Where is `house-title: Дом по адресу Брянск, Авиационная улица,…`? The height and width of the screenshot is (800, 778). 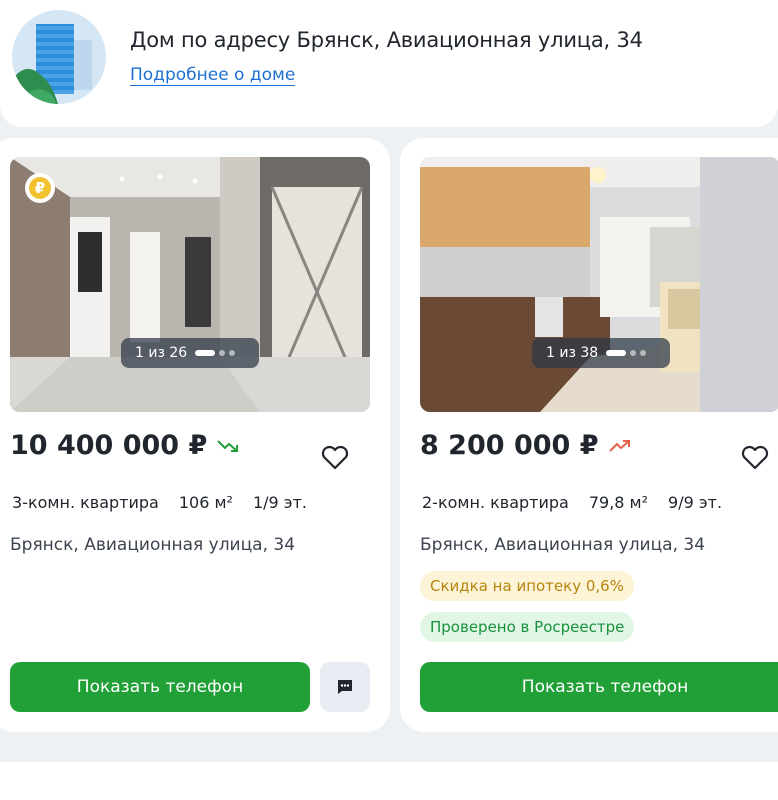 house-title: Дом по адресу Брянск, Авиационная улица,… is located at coordinates (386, 40).